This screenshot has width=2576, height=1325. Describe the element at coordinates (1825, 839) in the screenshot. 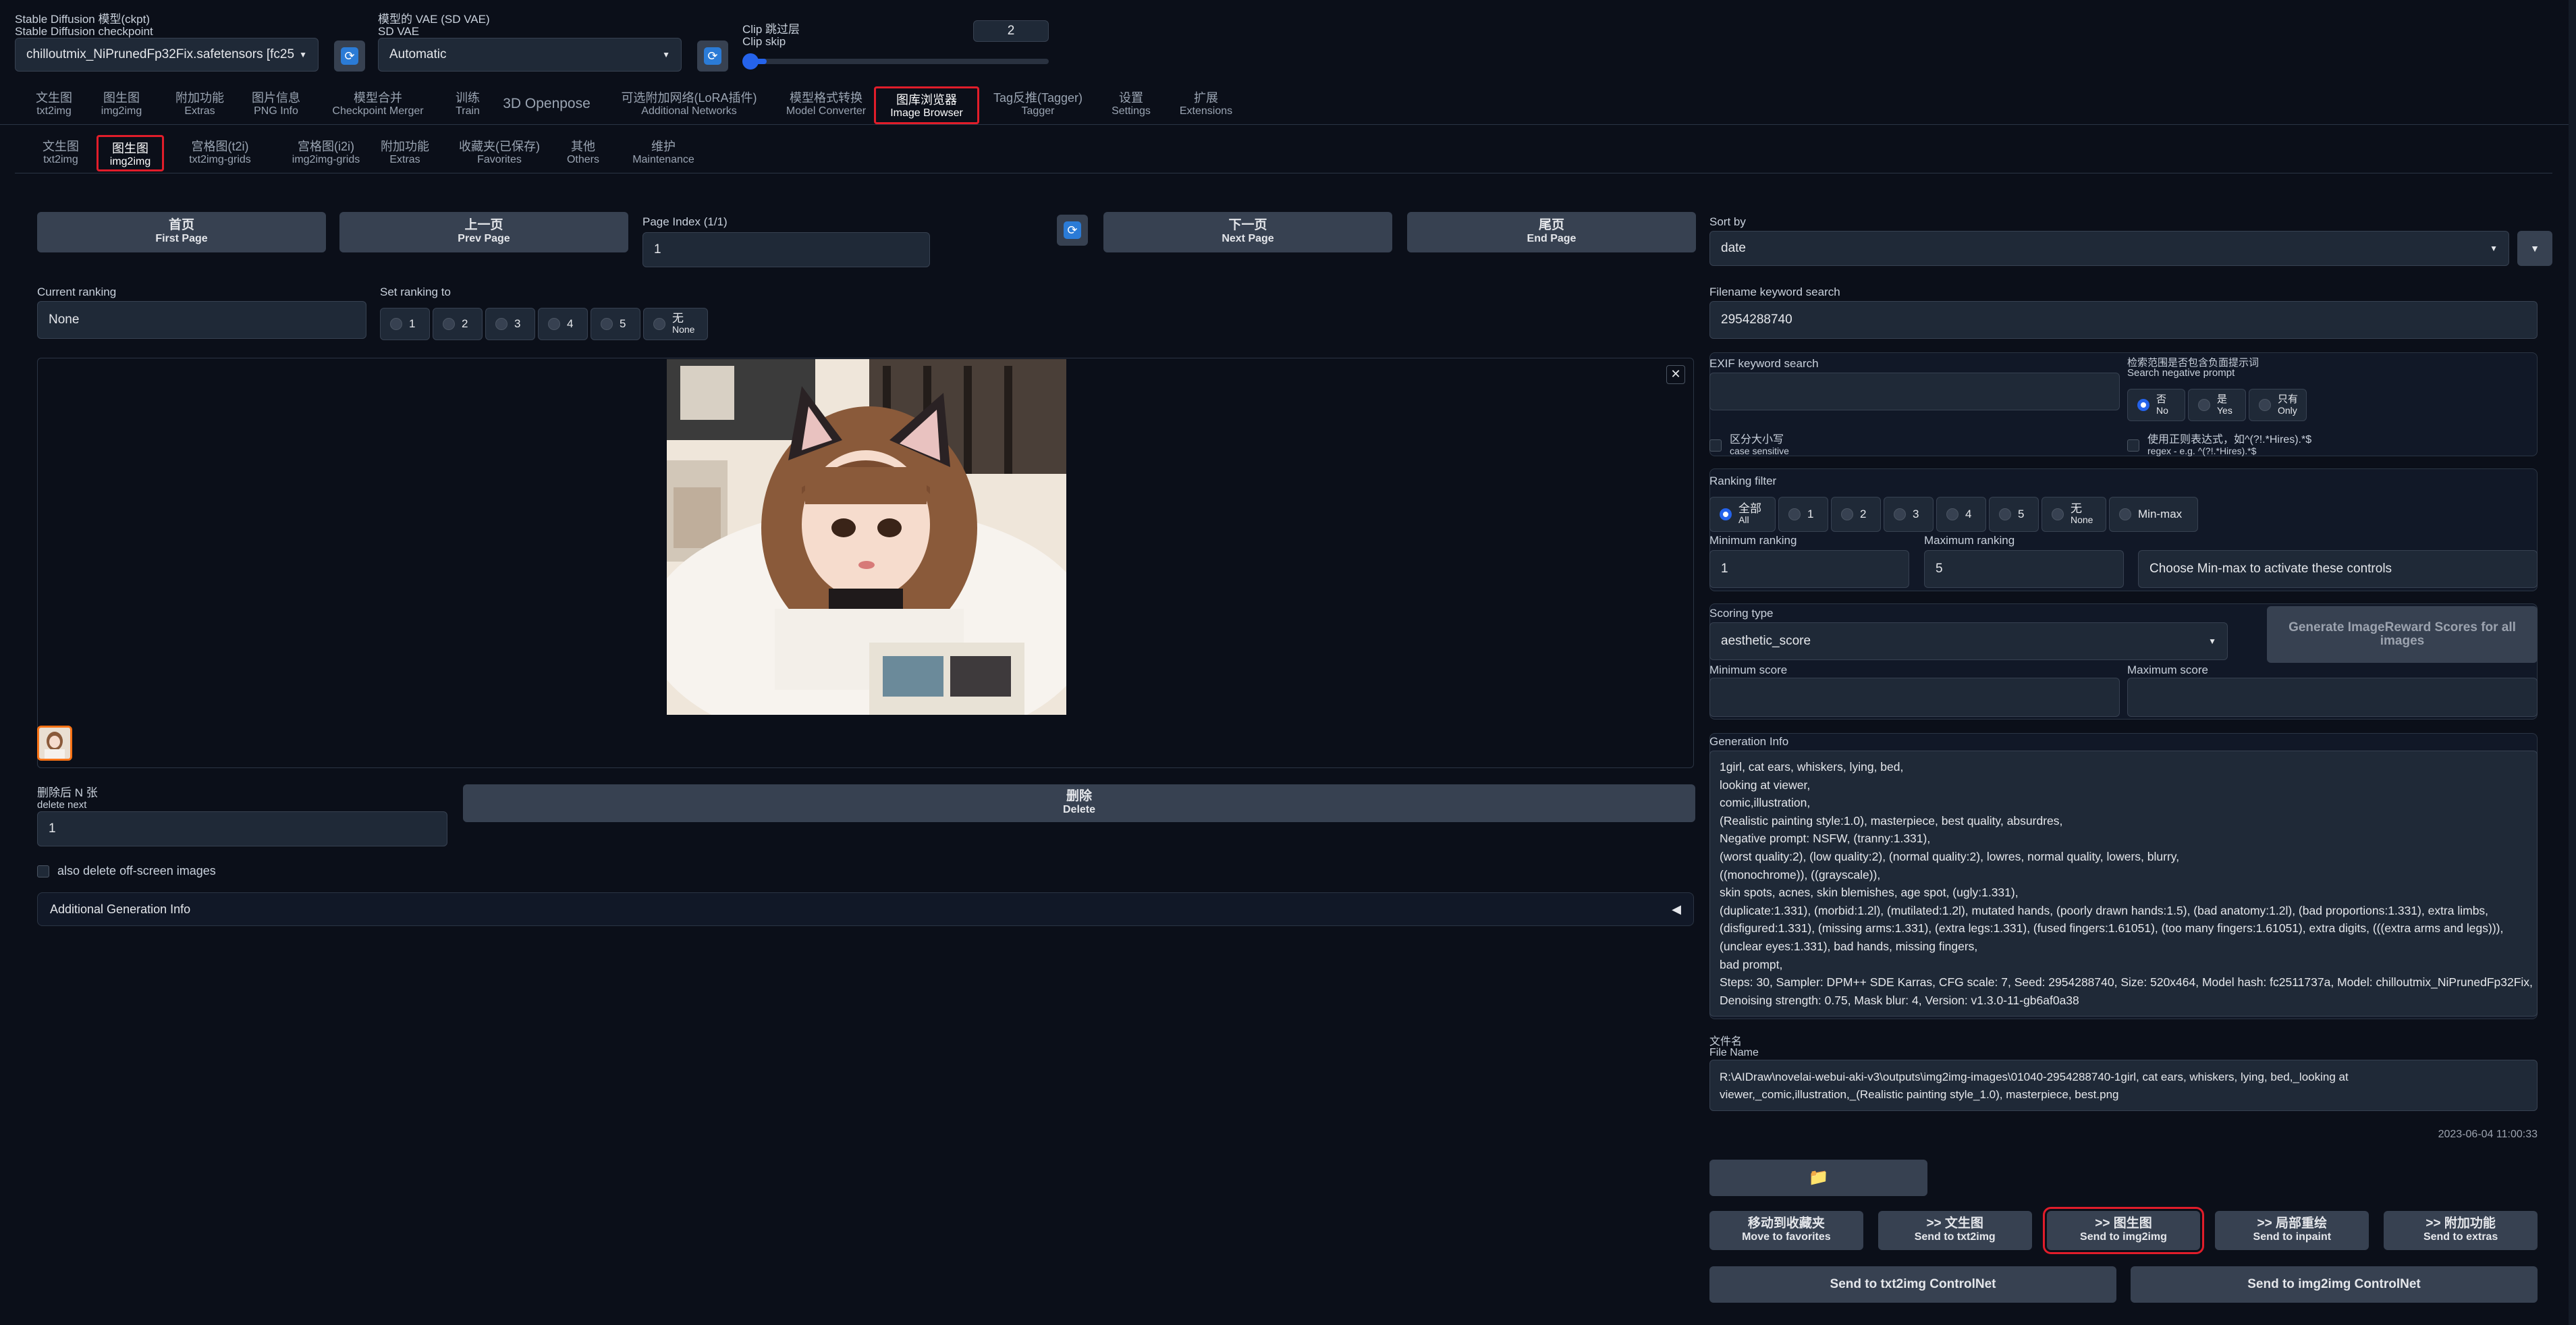

I see `generation-info-line: Negative prompt: NSFW, (tranny:1.331),` at that location.